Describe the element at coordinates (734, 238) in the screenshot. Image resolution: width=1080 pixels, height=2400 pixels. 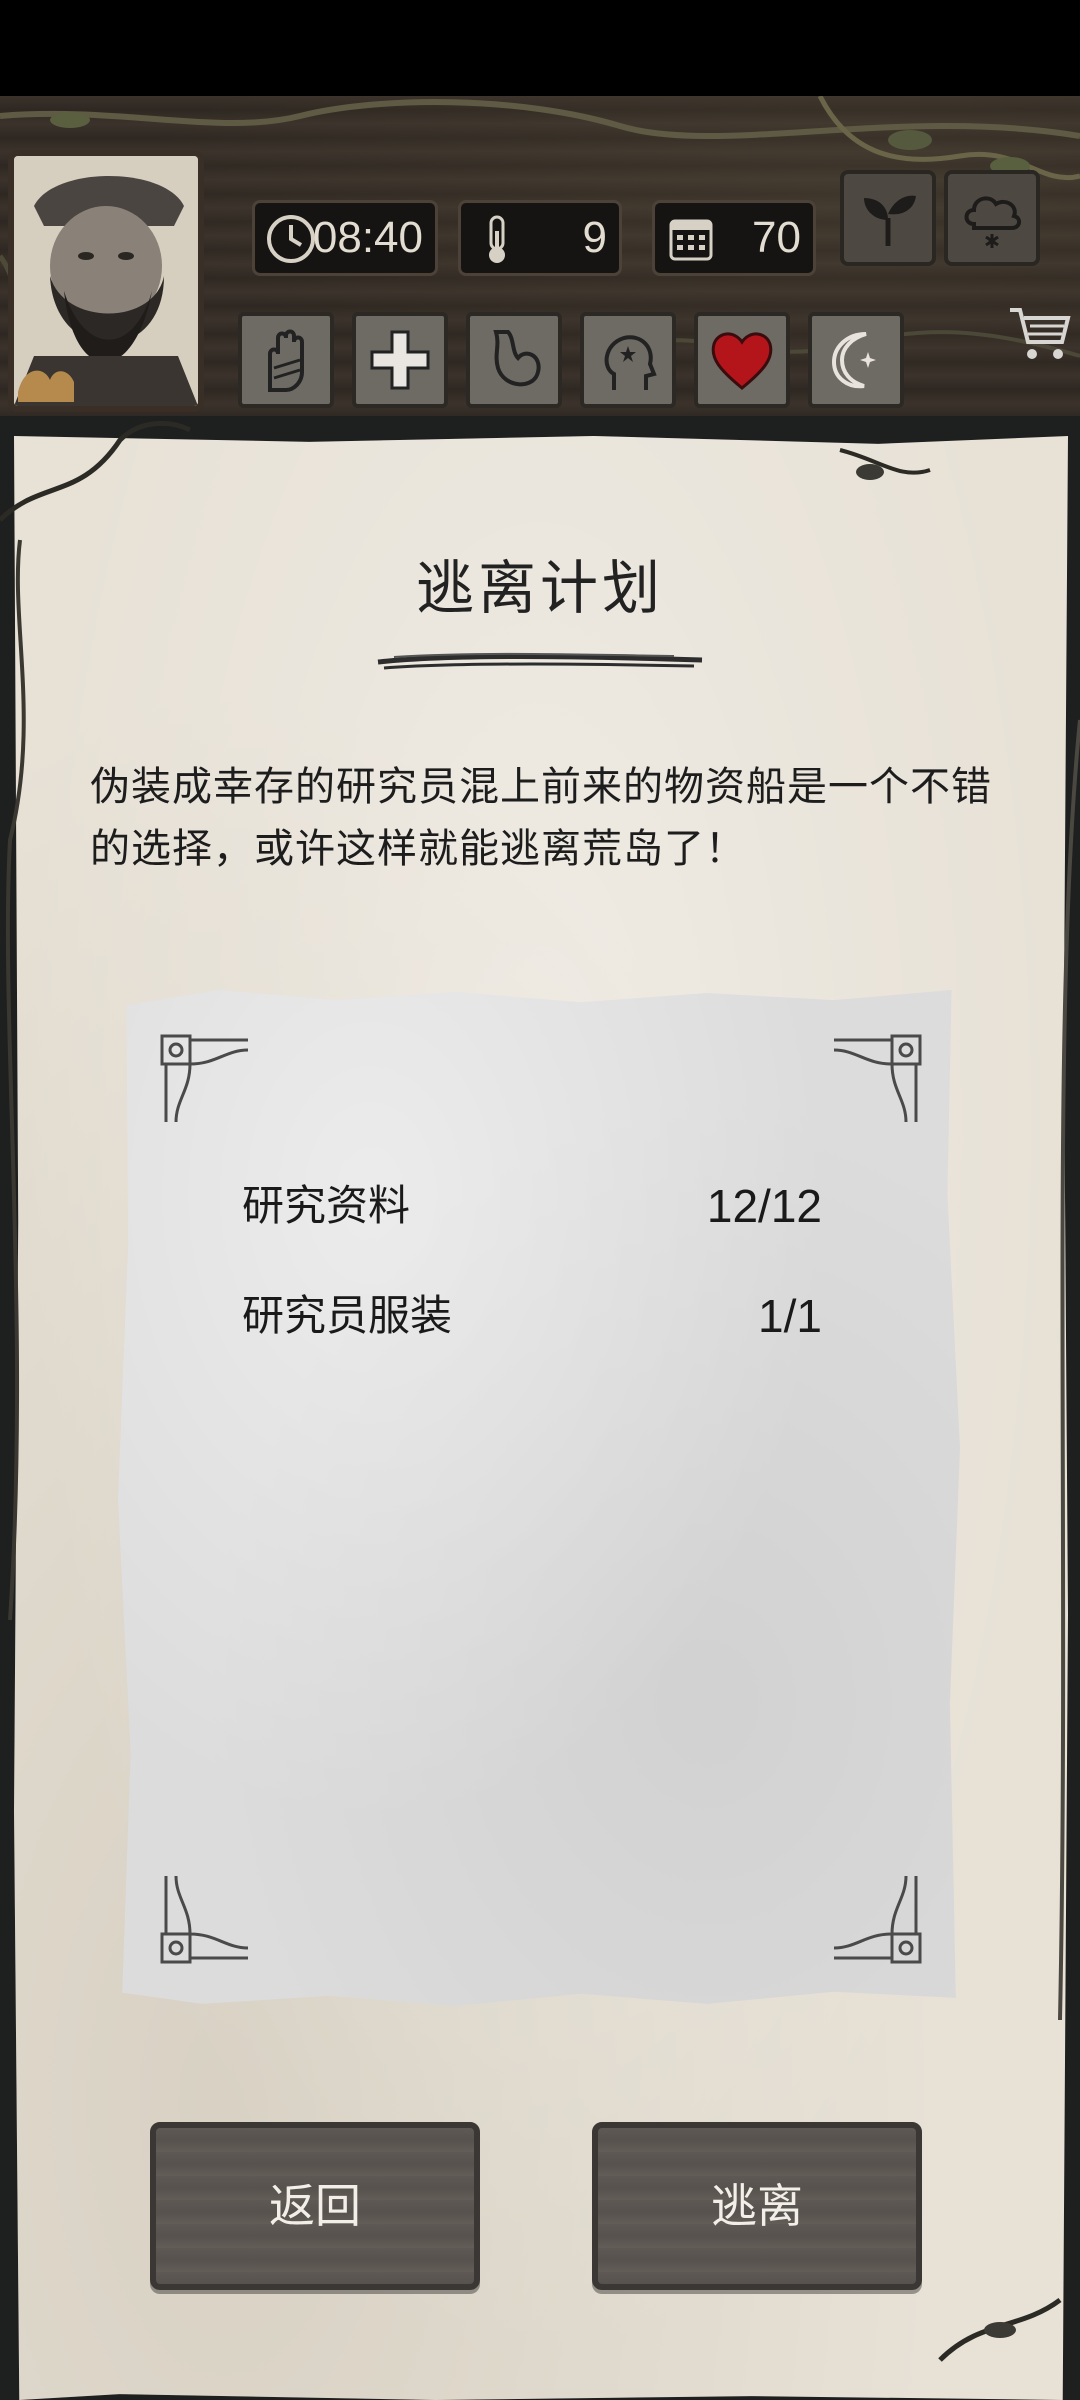
I see `day-display: 70` at that location.